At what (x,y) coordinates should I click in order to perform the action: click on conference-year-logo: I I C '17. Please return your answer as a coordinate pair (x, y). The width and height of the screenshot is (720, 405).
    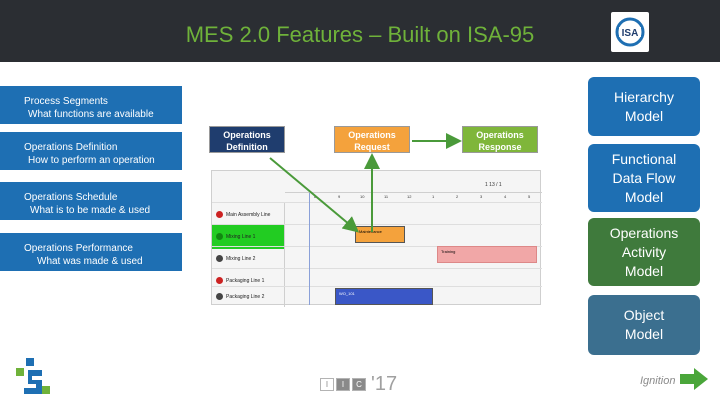
    Looking at the image, I should click on (359, 383).